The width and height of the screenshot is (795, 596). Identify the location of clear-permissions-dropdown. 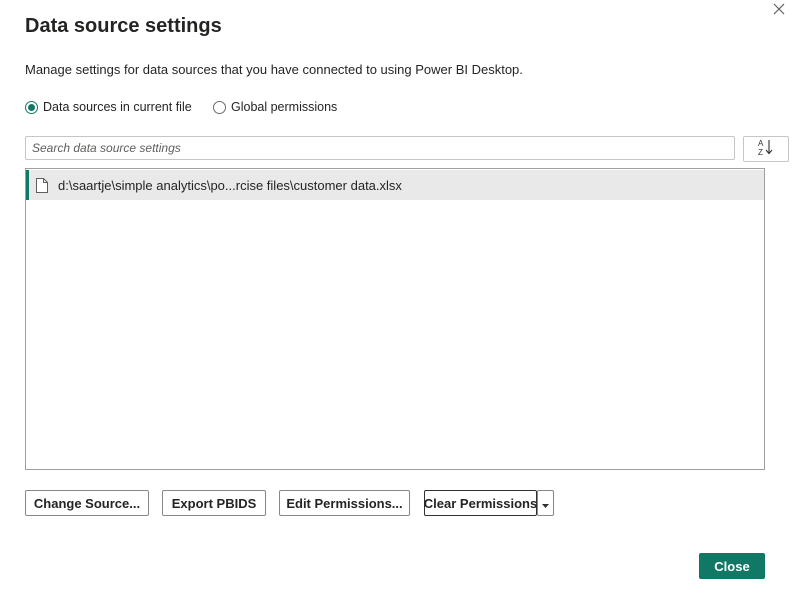
(545, 503).